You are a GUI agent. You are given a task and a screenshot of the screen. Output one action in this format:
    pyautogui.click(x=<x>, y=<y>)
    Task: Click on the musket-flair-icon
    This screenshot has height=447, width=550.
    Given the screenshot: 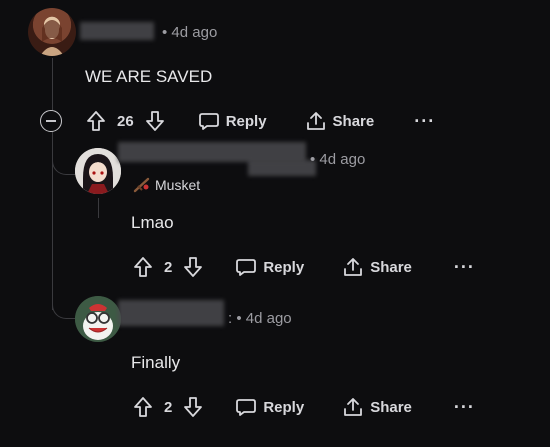 What is the action you would take?
    pyautogui.click(x=141, y=185)
    